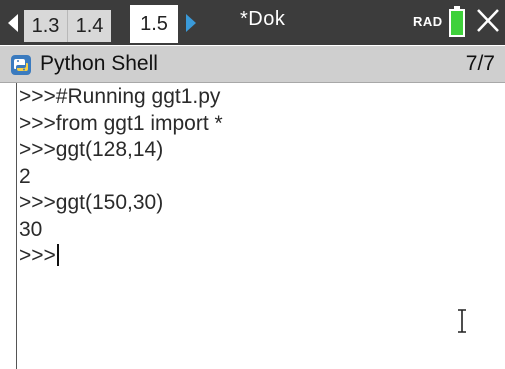 This screenshot has width=505, height=369. I want to click on arrow-left-icon, so click(13, 23).